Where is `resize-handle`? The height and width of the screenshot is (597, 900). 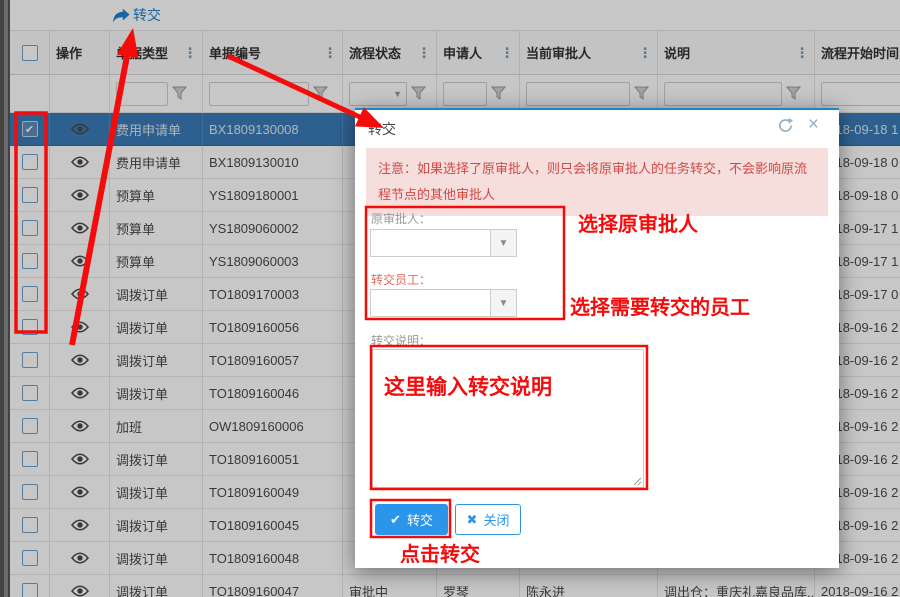
resize-handle is located at coordinates (637, 481).